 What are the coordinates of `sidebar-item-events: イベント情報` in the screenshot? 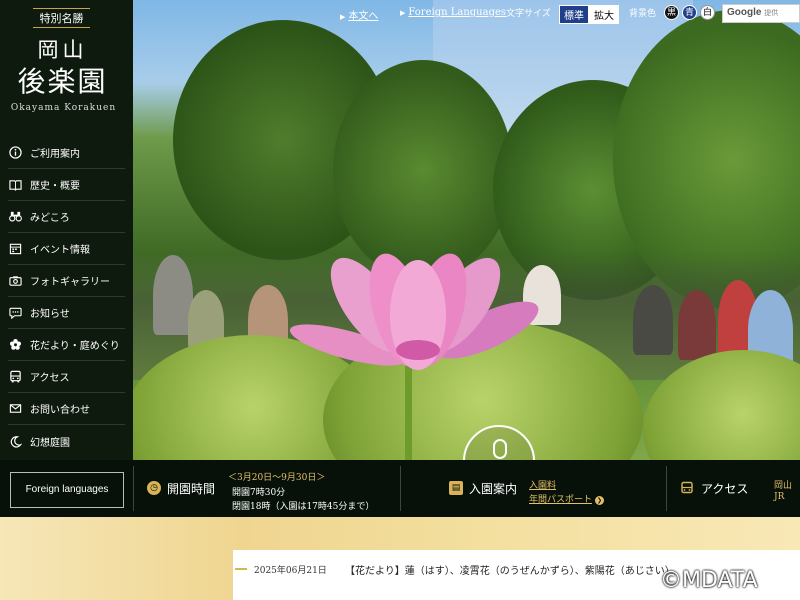 It's located at (66, 249).